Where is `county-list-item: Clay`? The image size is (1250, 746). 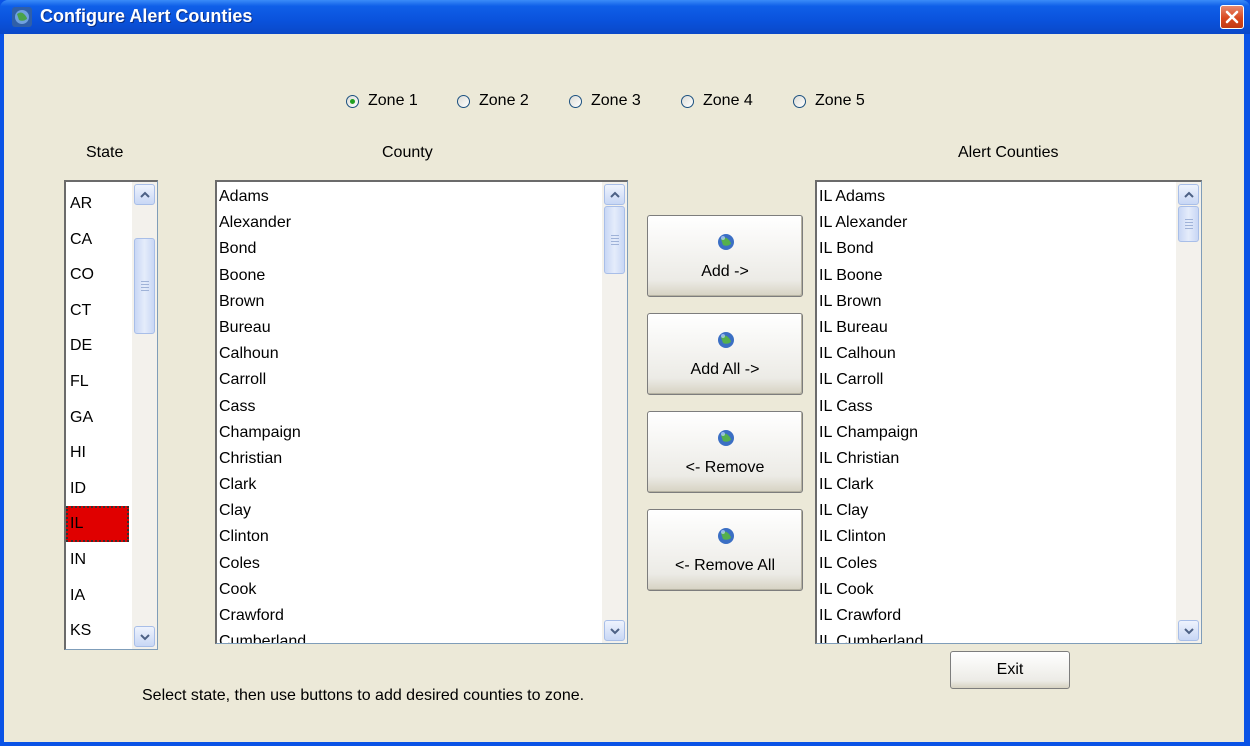 county-list-item: Clay is located at coordinates (409, 511).